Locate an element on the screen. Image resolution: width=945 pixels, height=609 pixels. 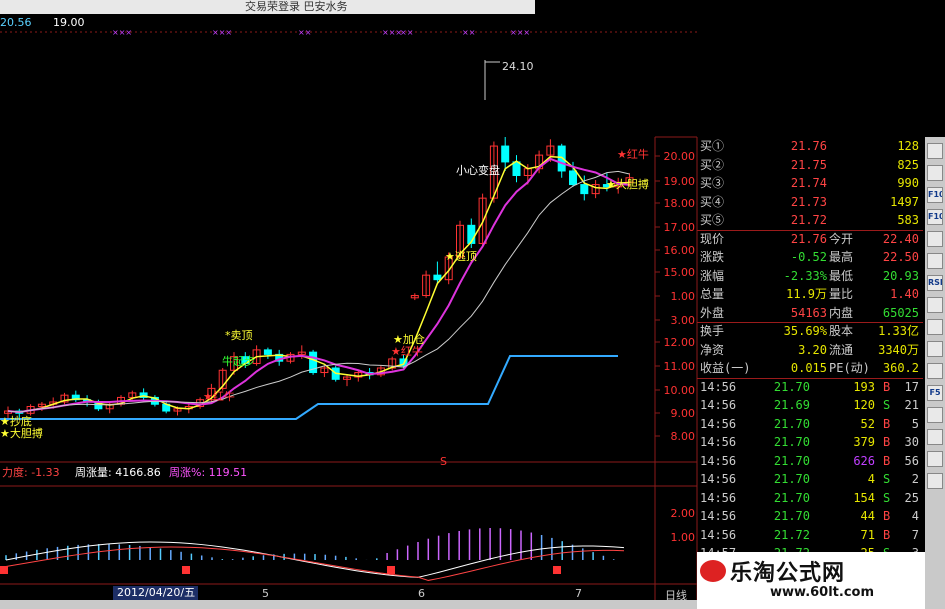
stat-value: 3340万 is located at coordinates (898, 349).